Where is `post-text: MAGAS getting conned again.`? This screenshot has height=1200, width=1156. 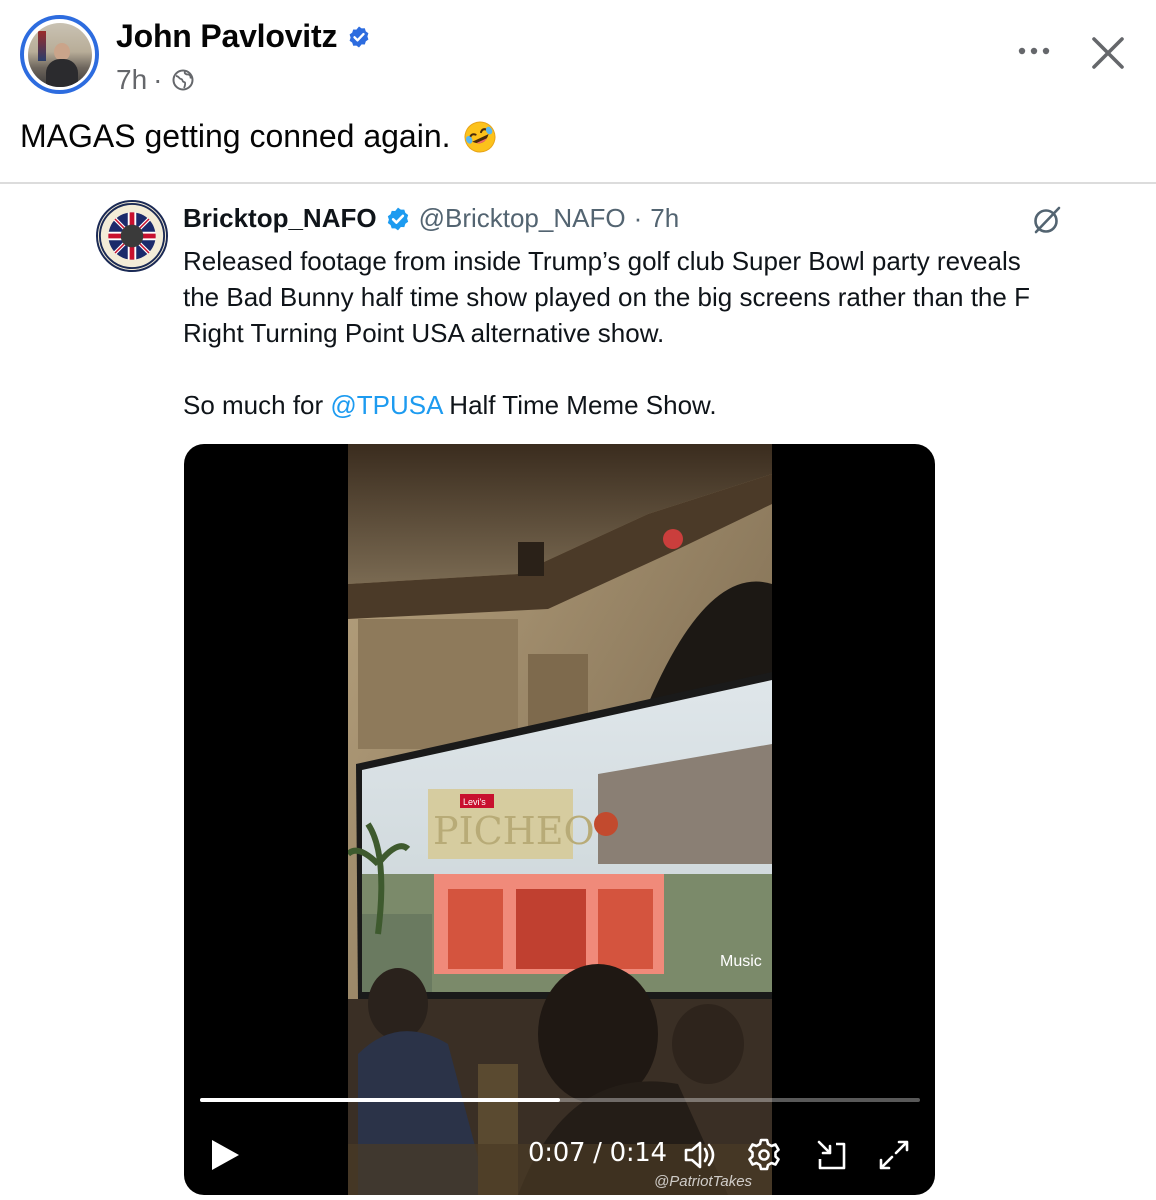 post-text: MAGAS getting conned again. is located at coordinates (235, 136).